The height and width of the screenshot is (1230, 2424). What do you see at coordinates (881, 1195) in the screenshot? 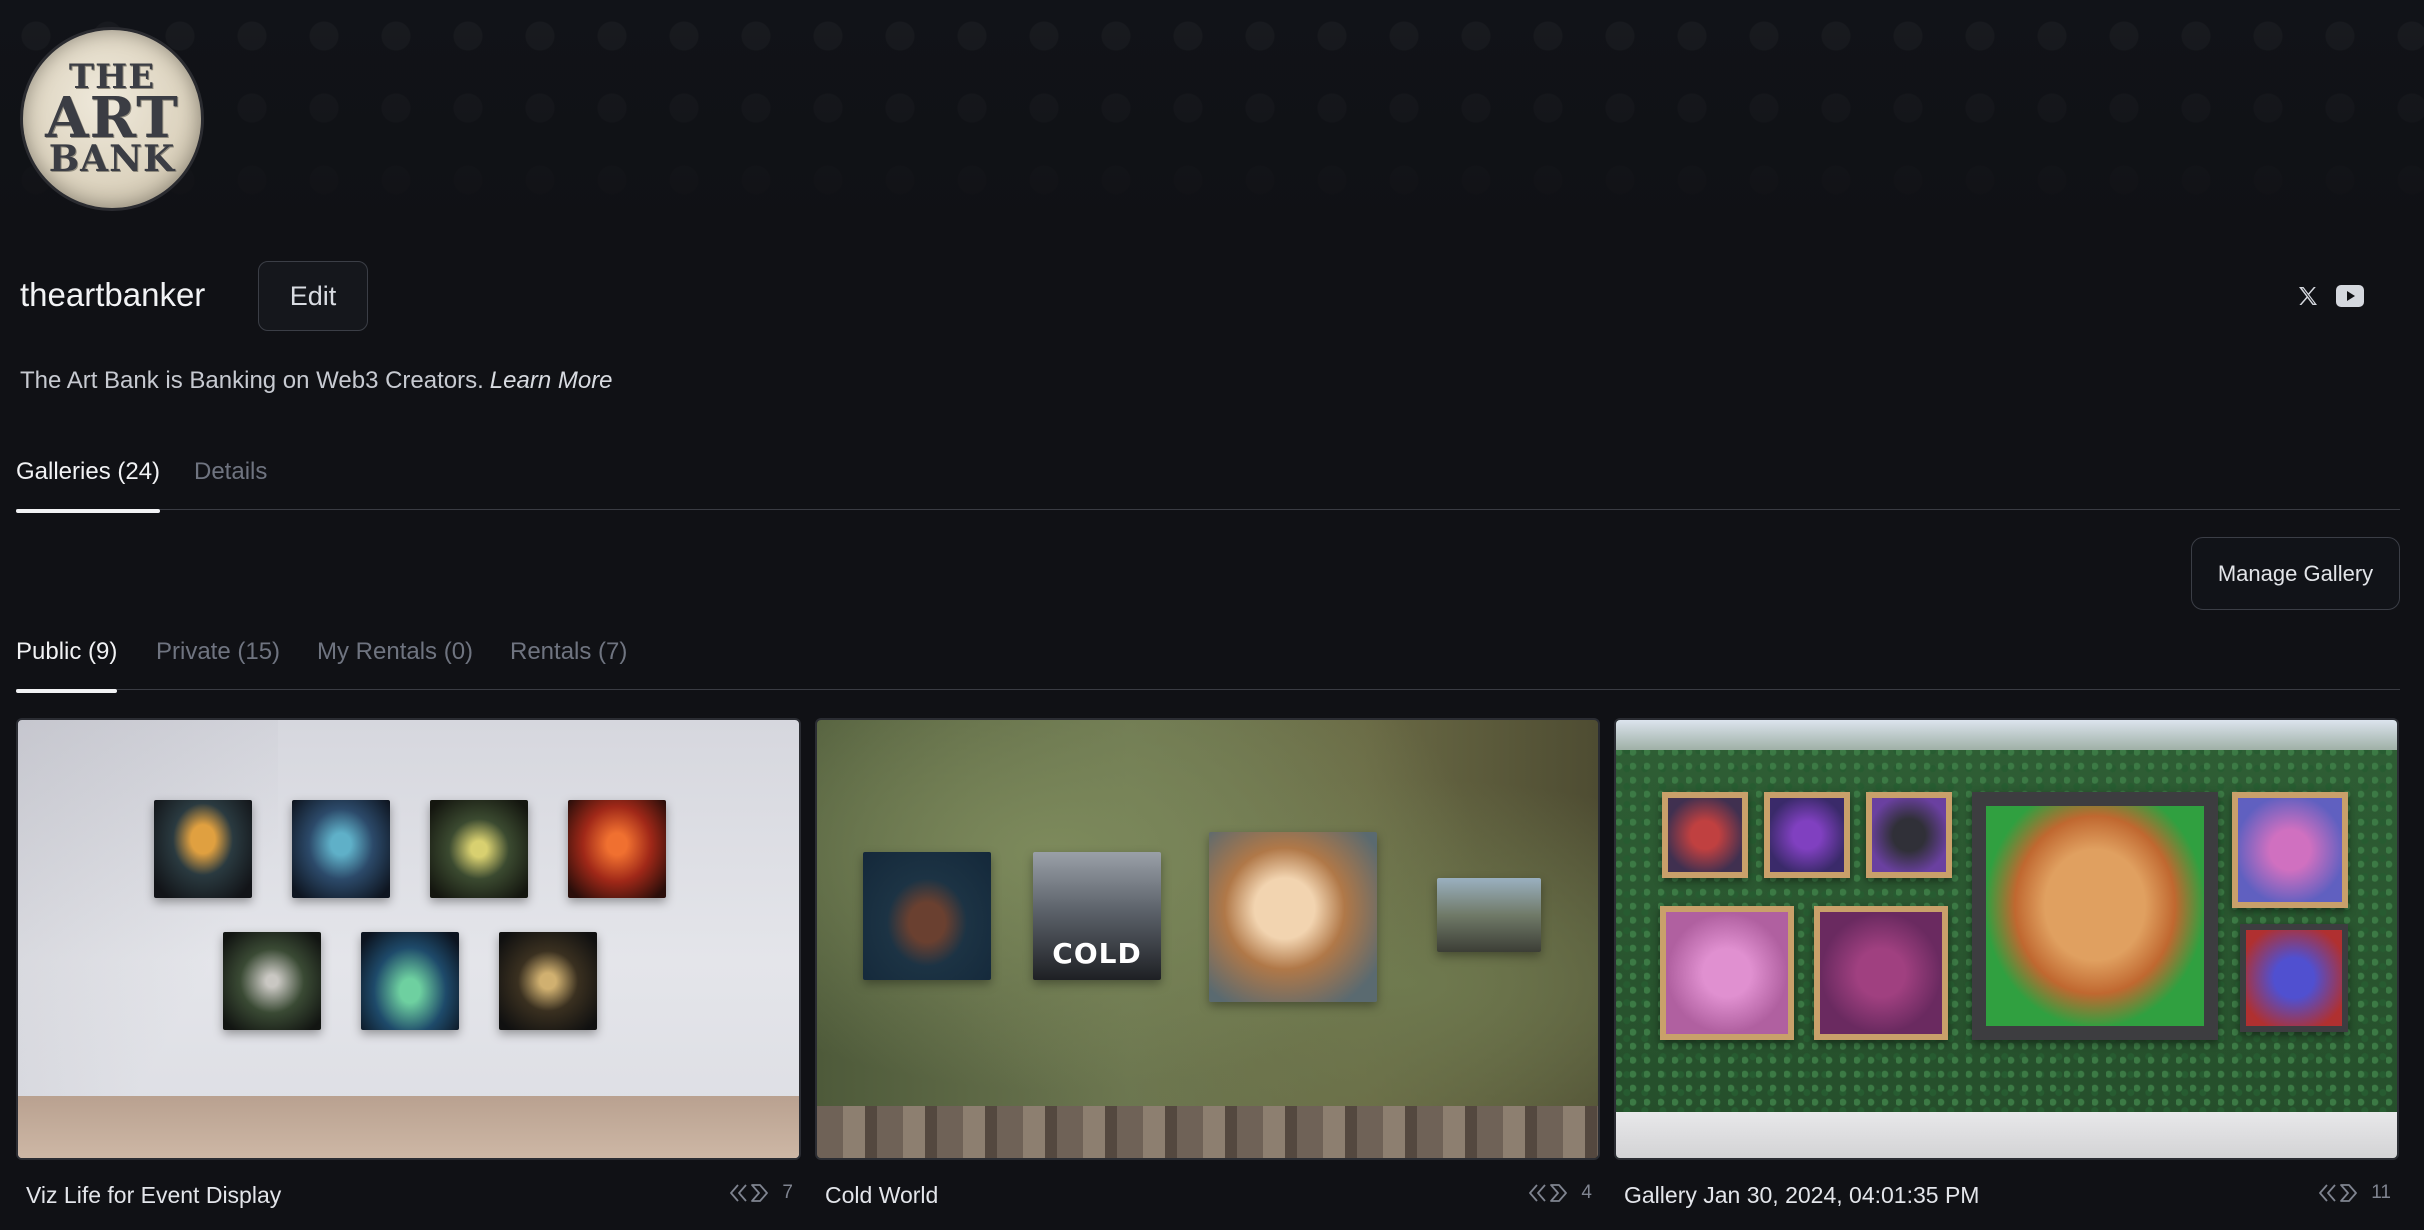
I see `gallery-title: Cold World` at bounding box center [881, 1195].